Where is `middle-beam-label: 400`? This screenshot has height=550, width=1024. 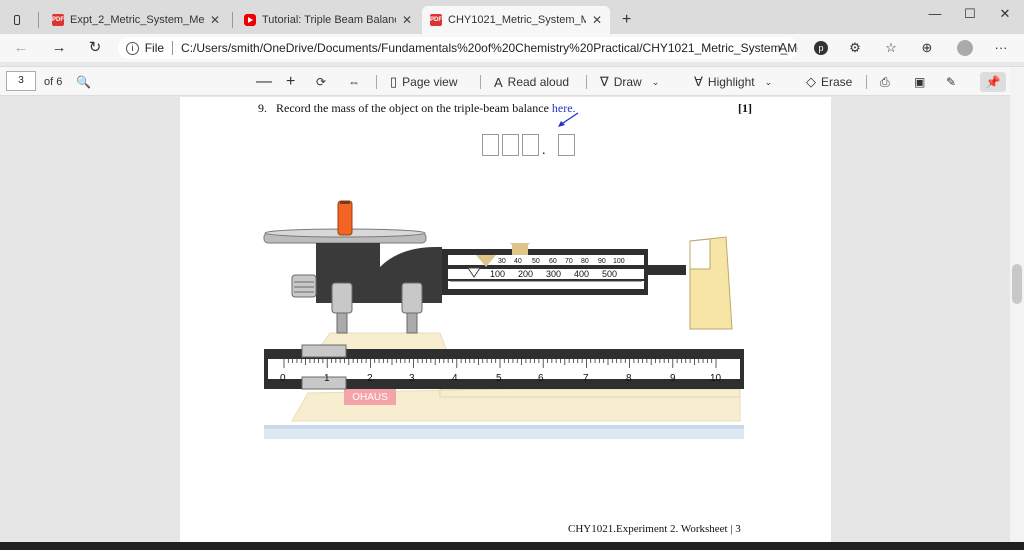 middle-beam-label: 400 is located at coordinates (581, 274).